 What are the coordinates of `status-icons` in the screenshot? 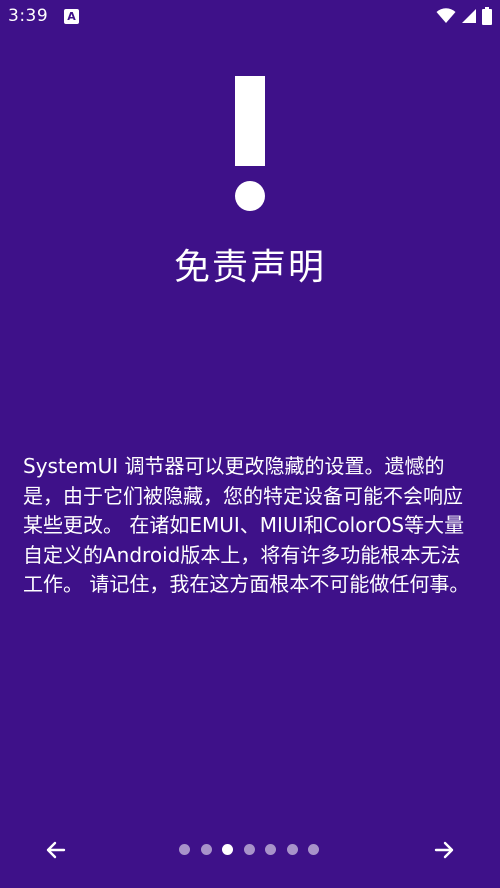 It's located at (464, 16).